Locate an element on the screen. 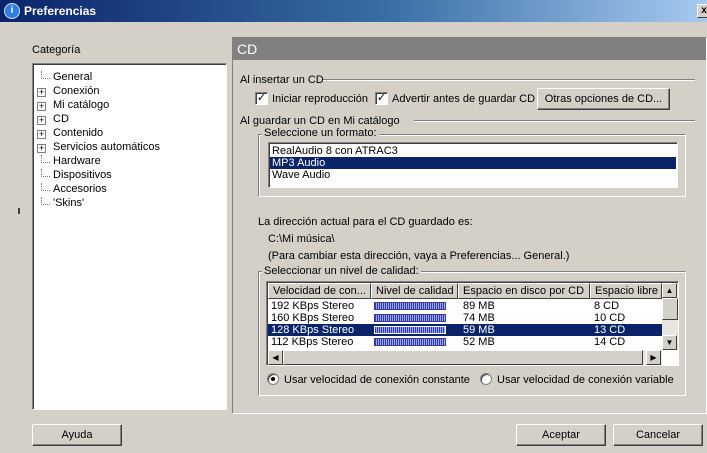  scroll-down-icon: ▼ is located at coordinates (669, 342).